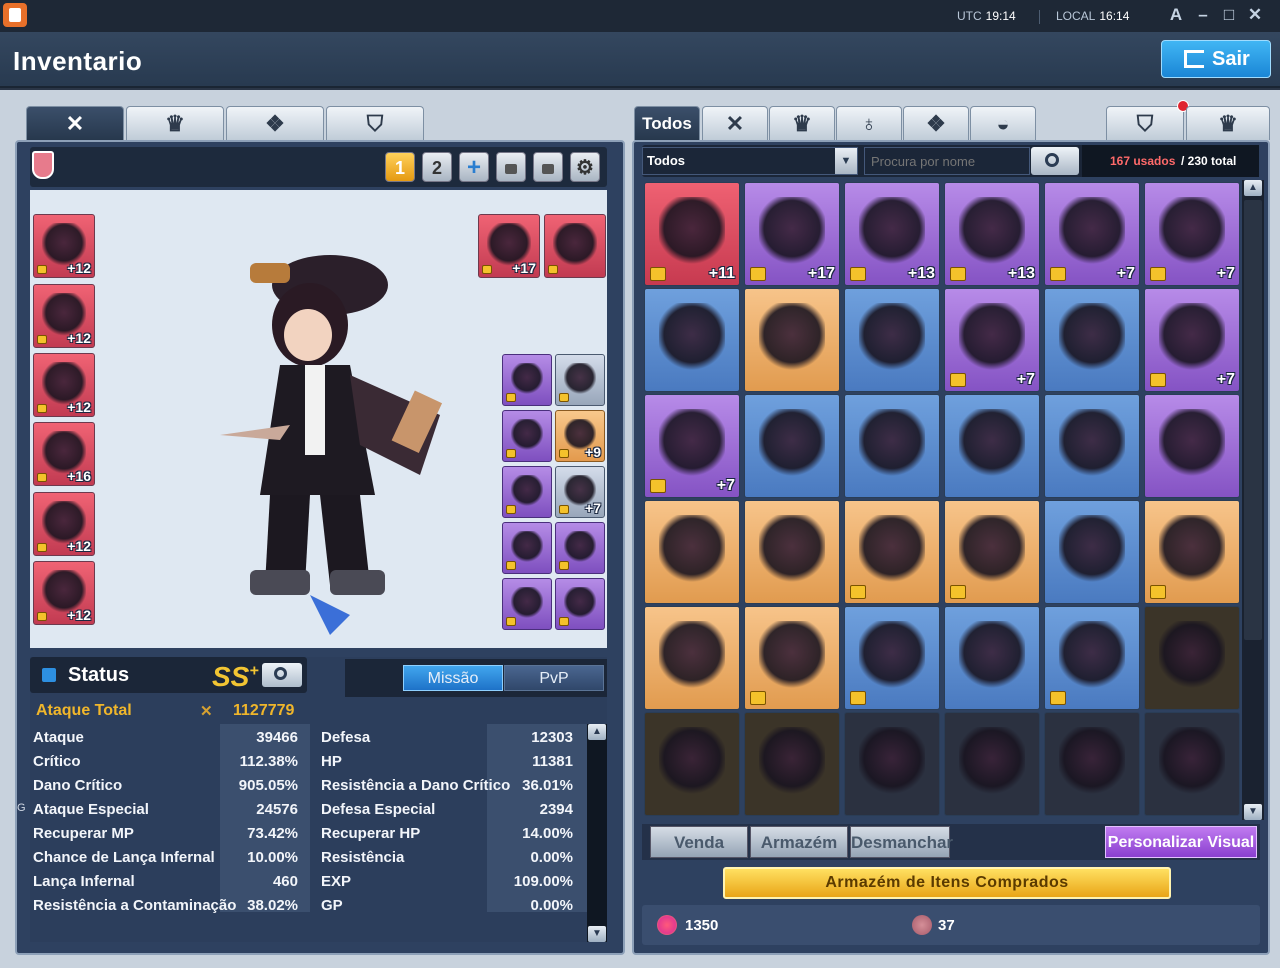  I want to click on inventory-item: +17, so click(792, 234).